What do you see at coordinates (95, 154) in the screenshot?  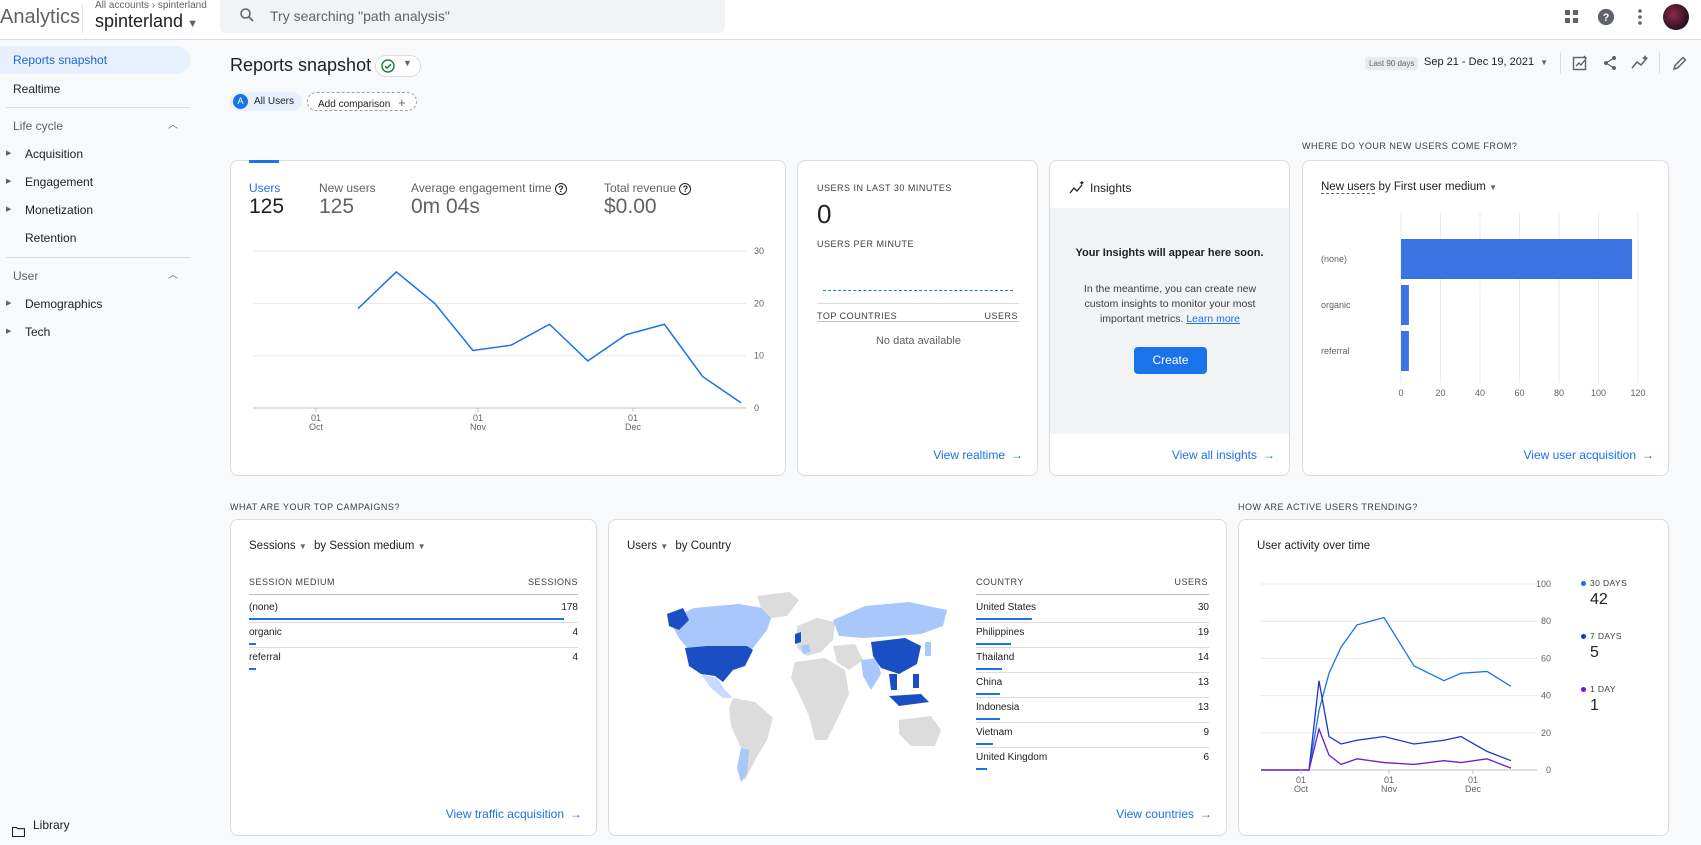 I see `nav-acquisition: ▶ Acquisition` at bounding box center [95, 154].